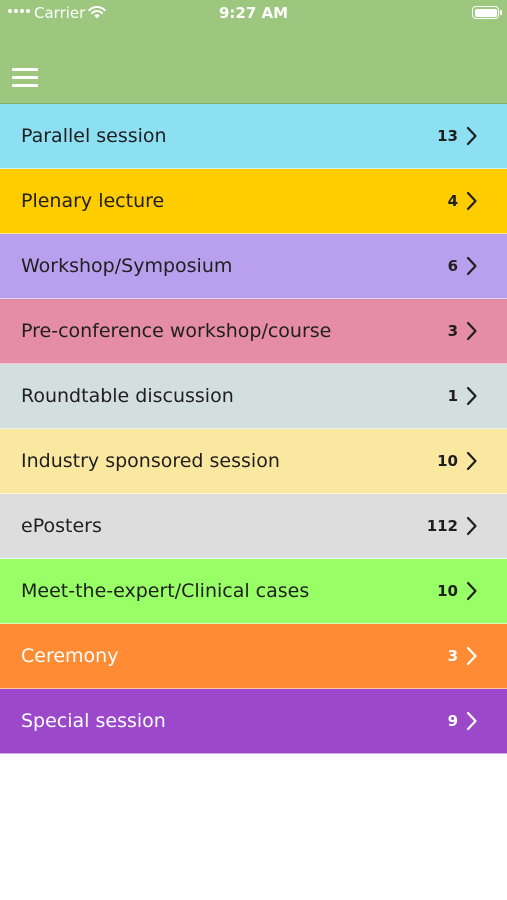 The width and height of the screenshot is (507, 900). Describe the element at coordinates (253, 201) in the screenshot. I see `session-row: Plenary lecture 4` at that location.